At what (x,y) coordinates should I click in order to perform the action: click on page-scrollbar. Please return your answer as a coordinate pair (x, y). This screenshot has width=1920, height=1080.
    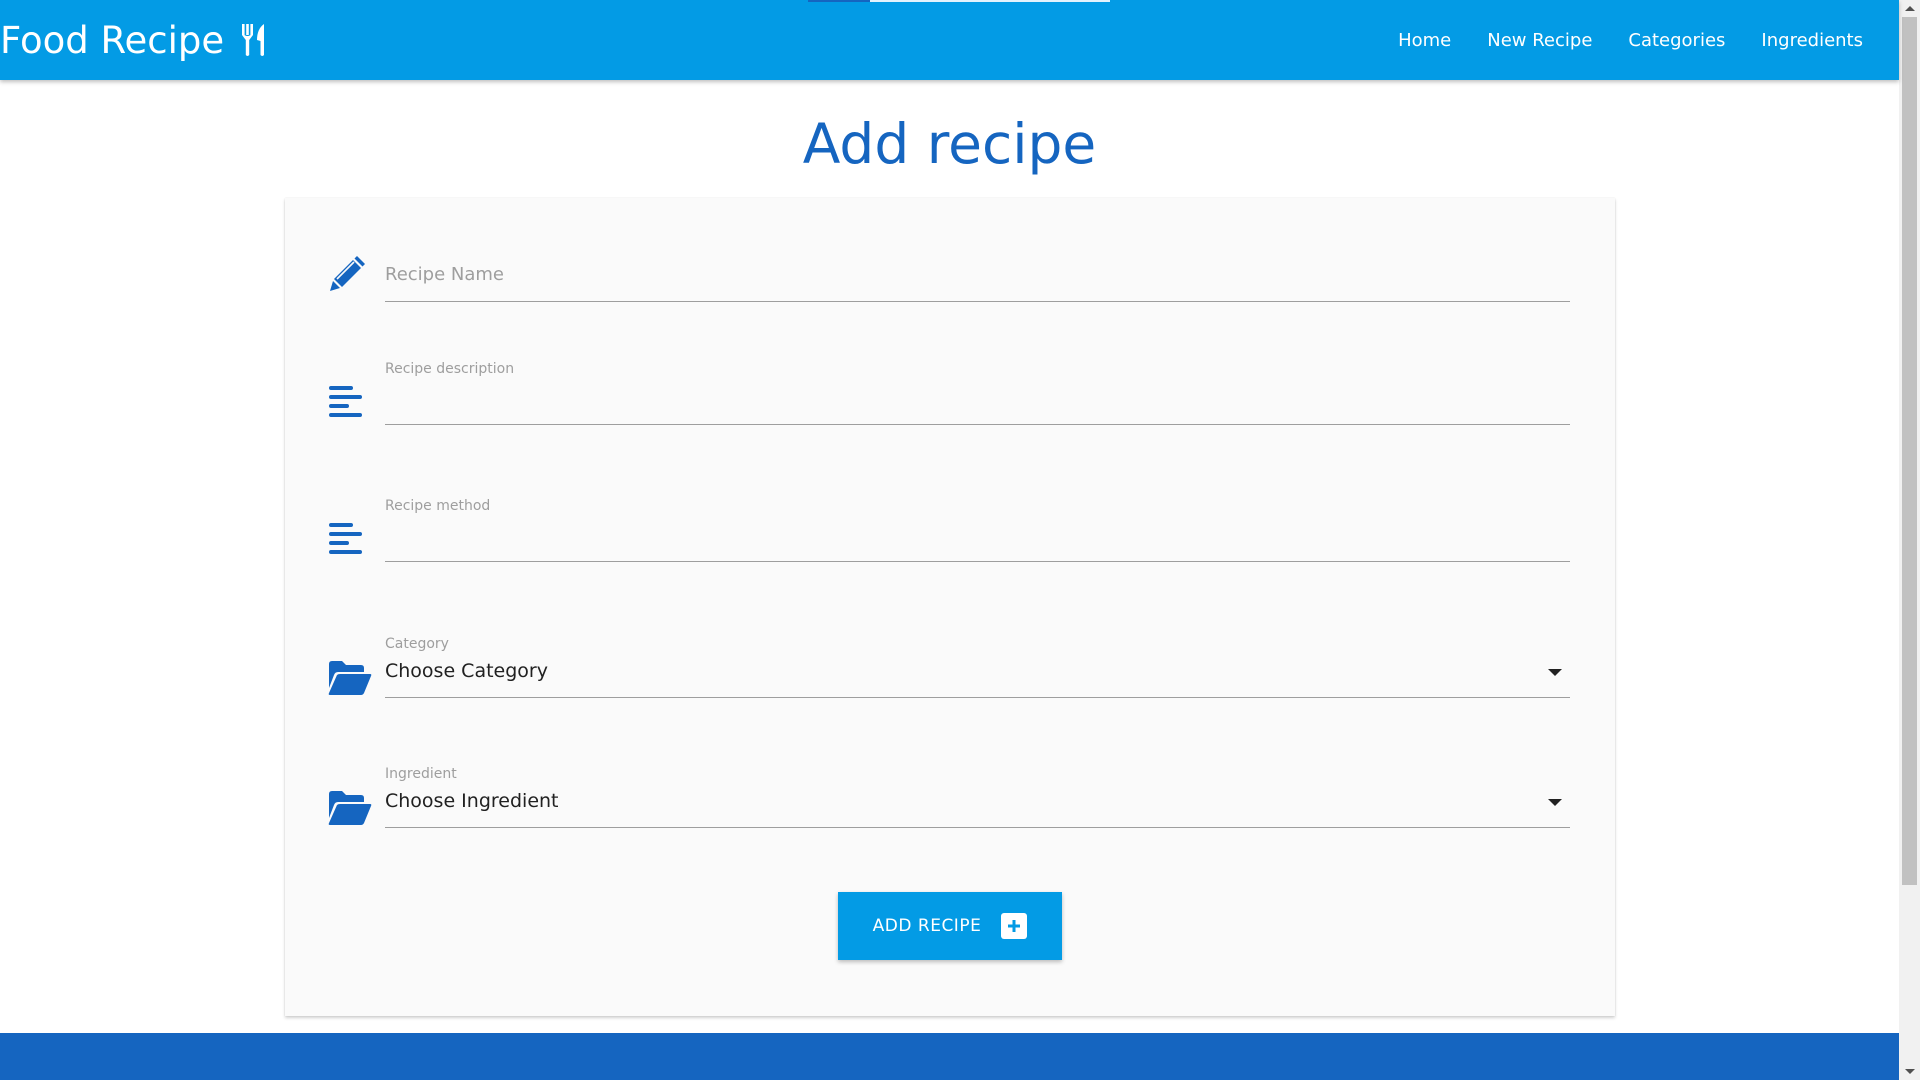
    Looking at the image, I should click on (1909, 540).